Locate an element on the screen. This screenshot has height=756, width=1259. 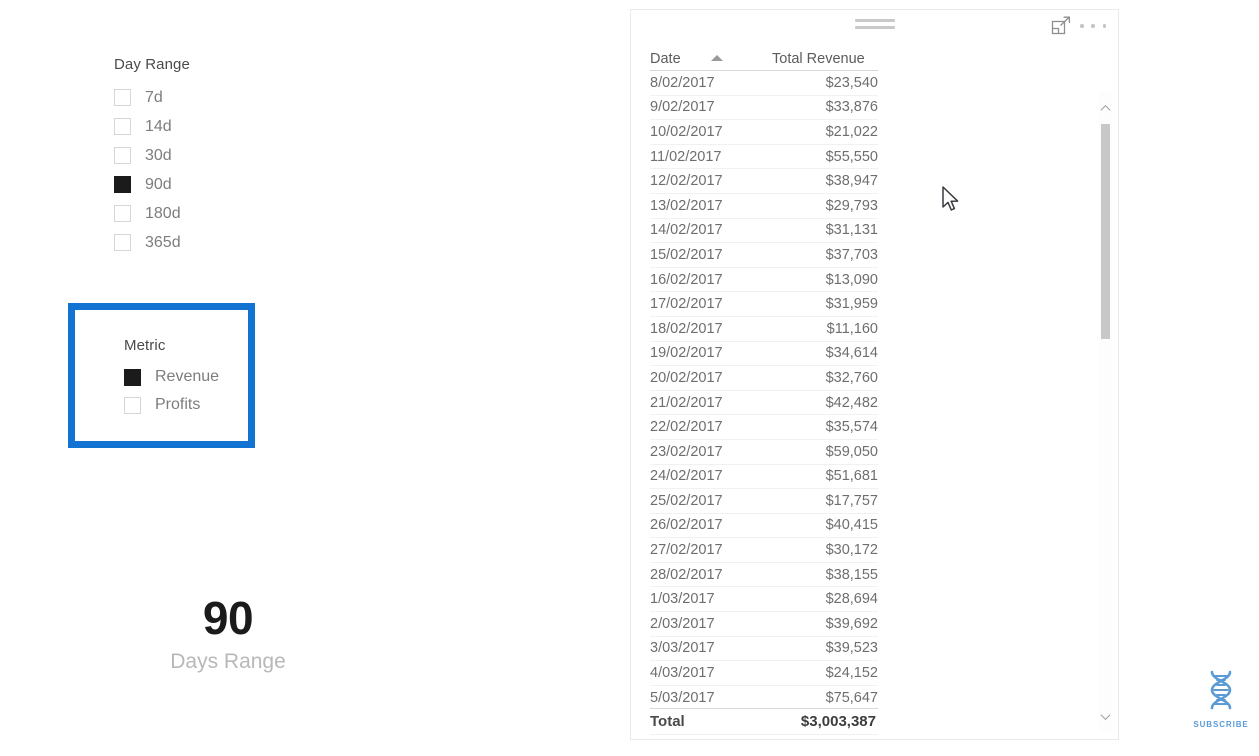
slicer-item-profits: Profits is located at coordinates (171, 405).